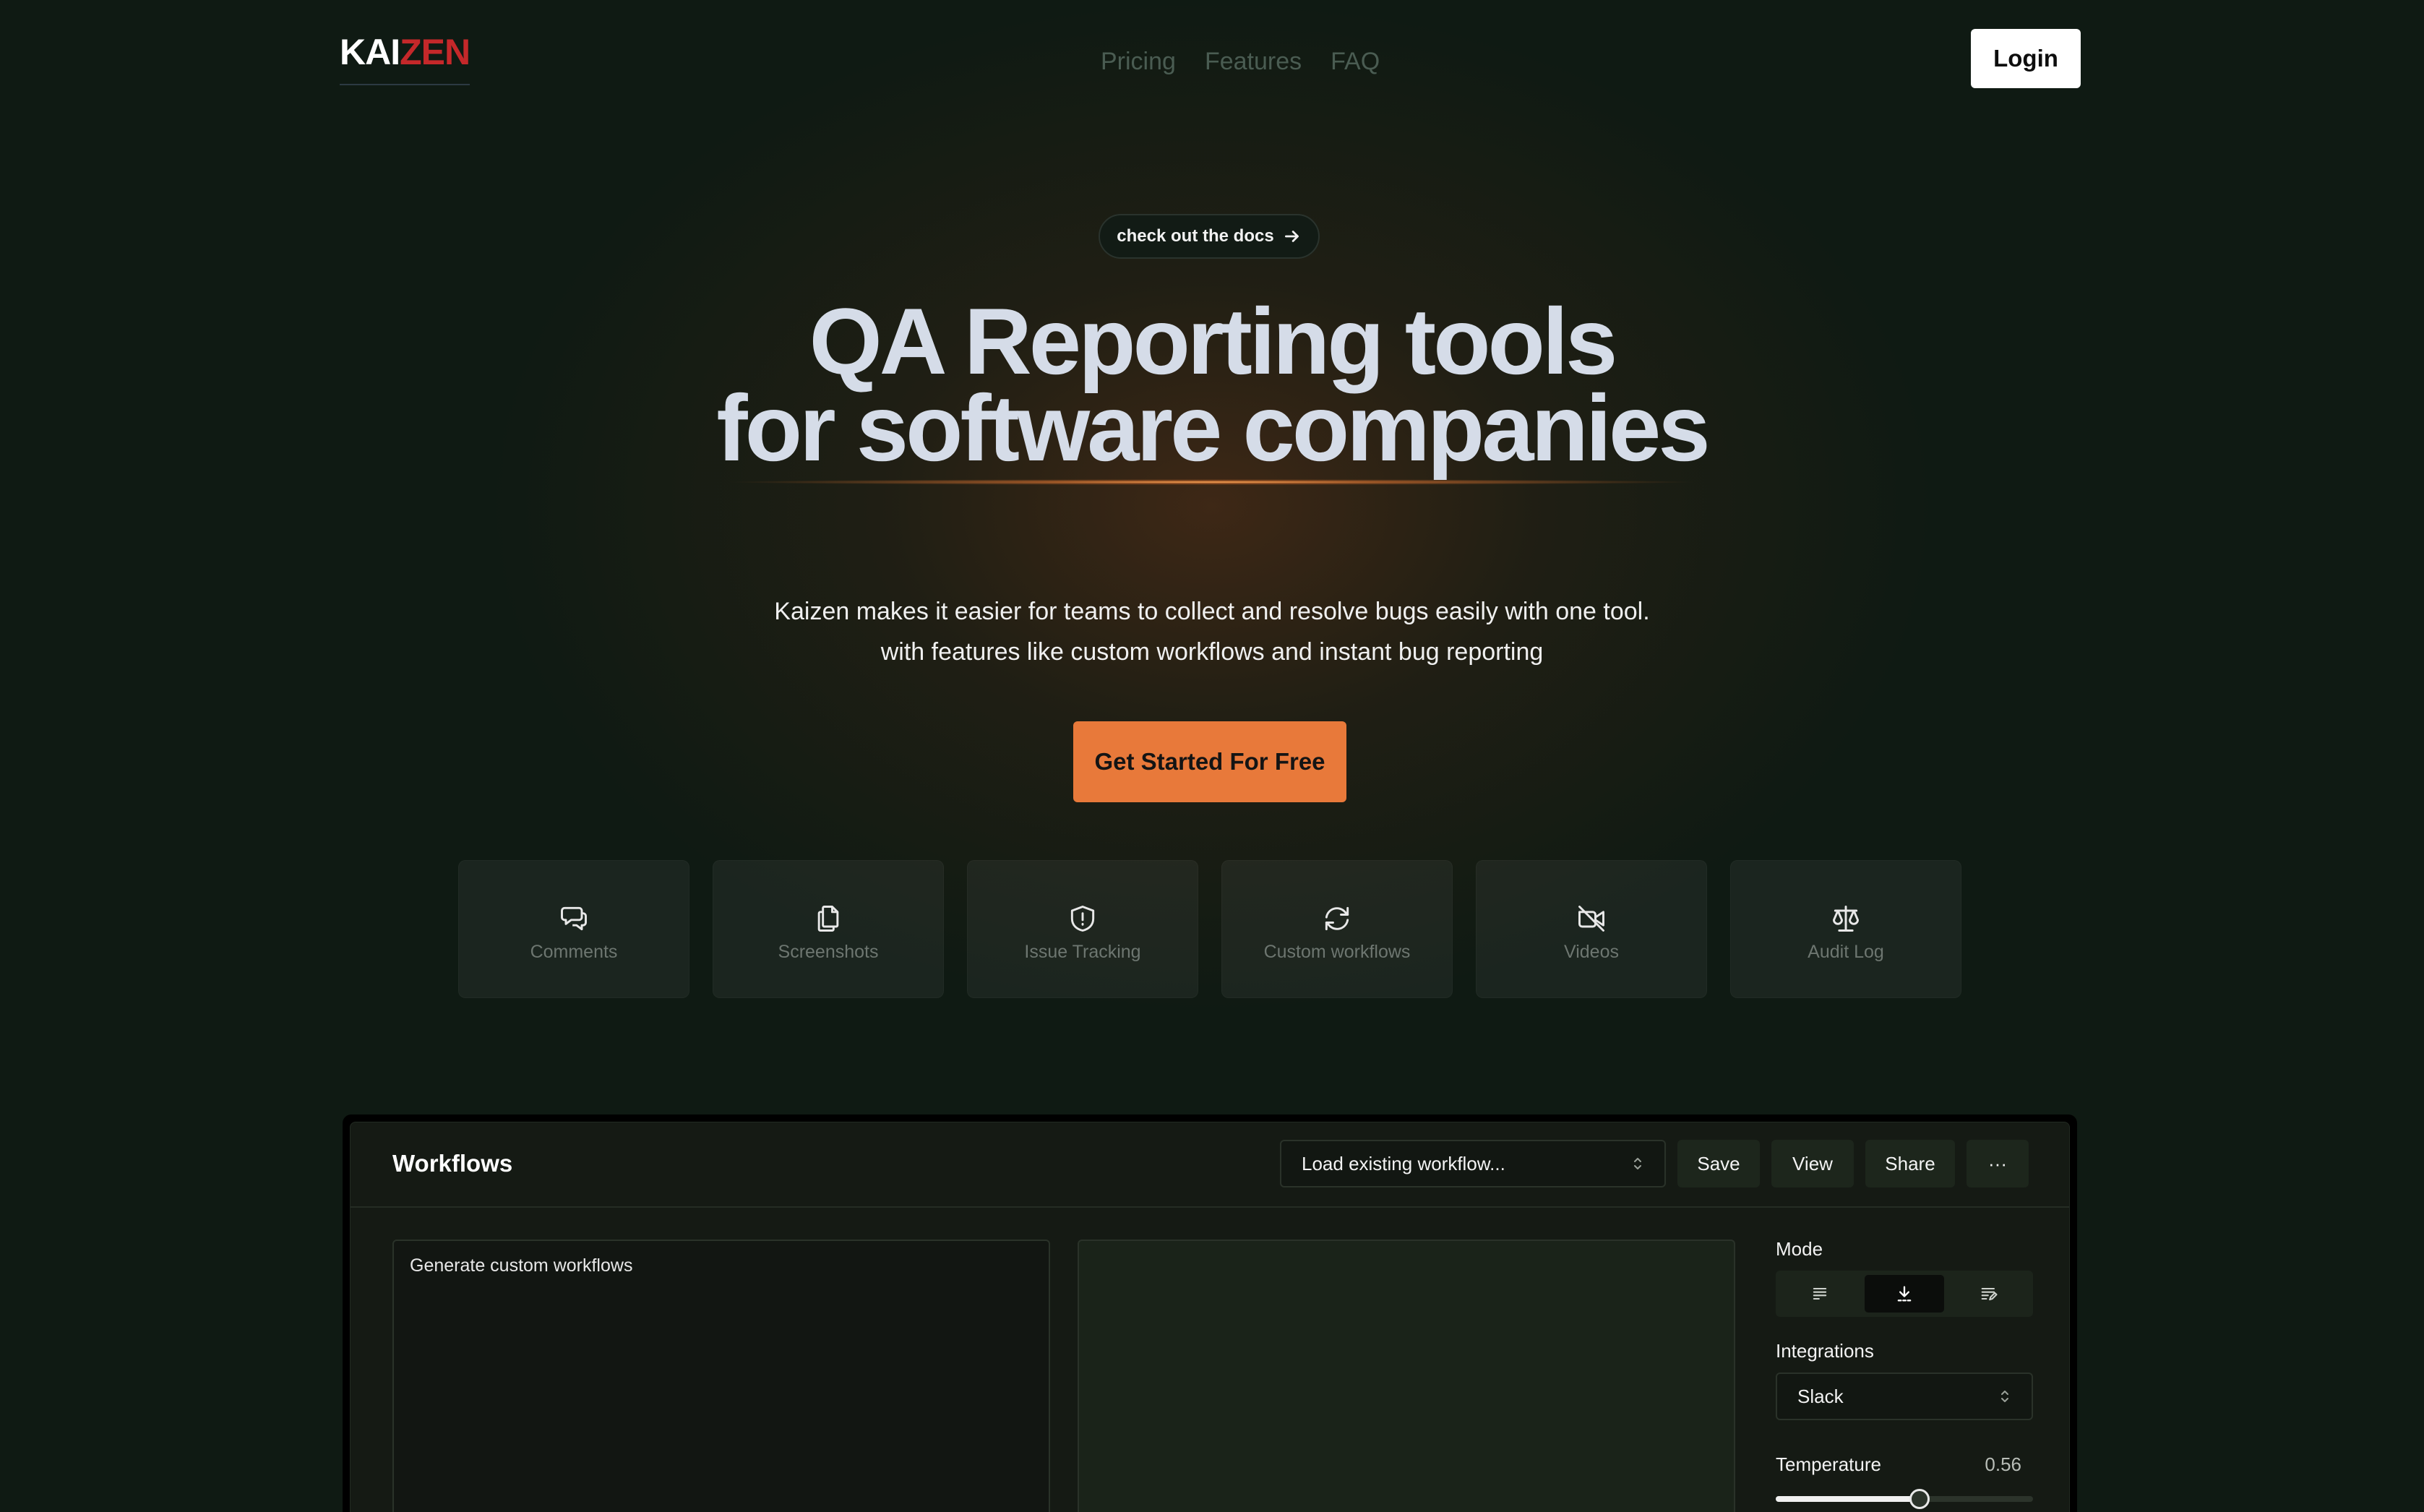 The image size is (2424, 1512). I want to click on main-nav: Pricing Features FAQ, so click(1240, 62).